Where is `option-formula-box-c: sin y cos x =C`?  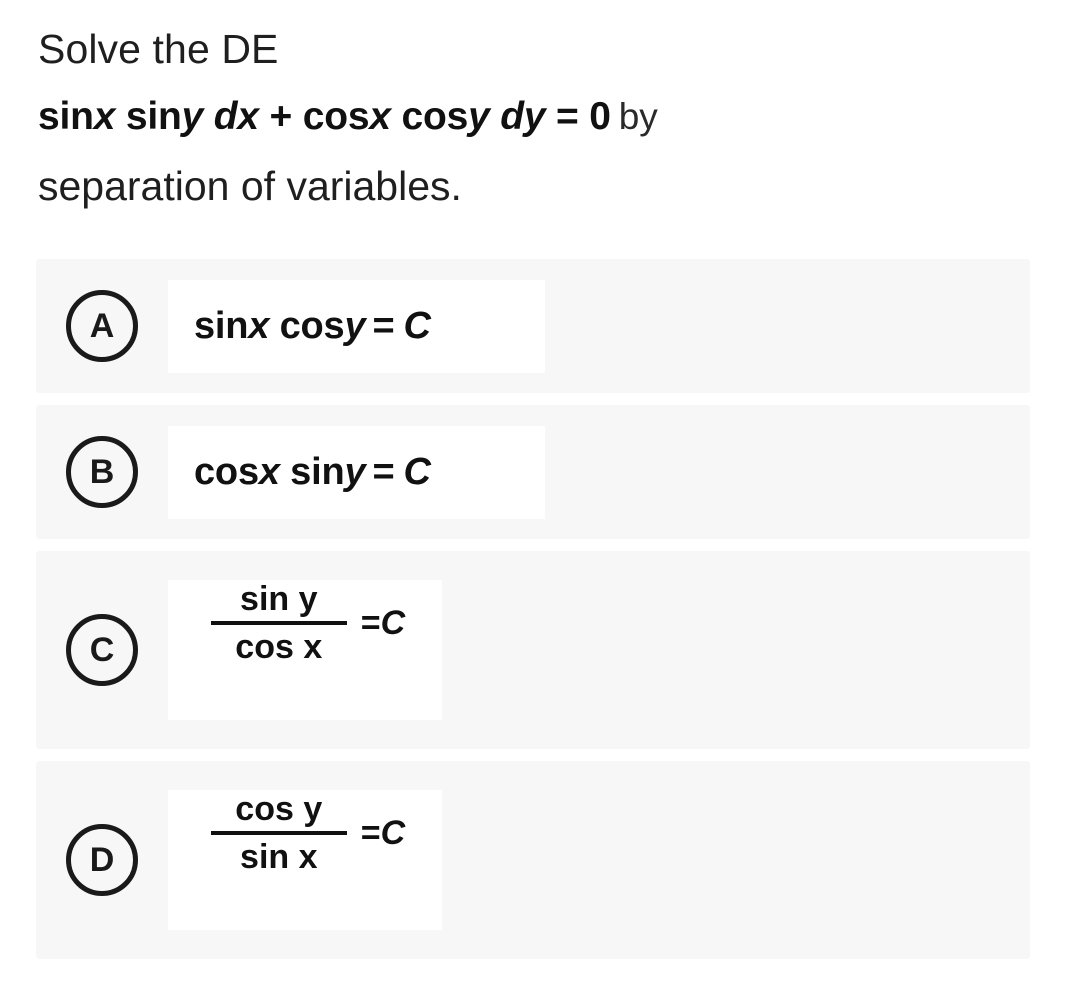
option-formula-box-c: sin y cos x =C is located at coordinates (305, 650).